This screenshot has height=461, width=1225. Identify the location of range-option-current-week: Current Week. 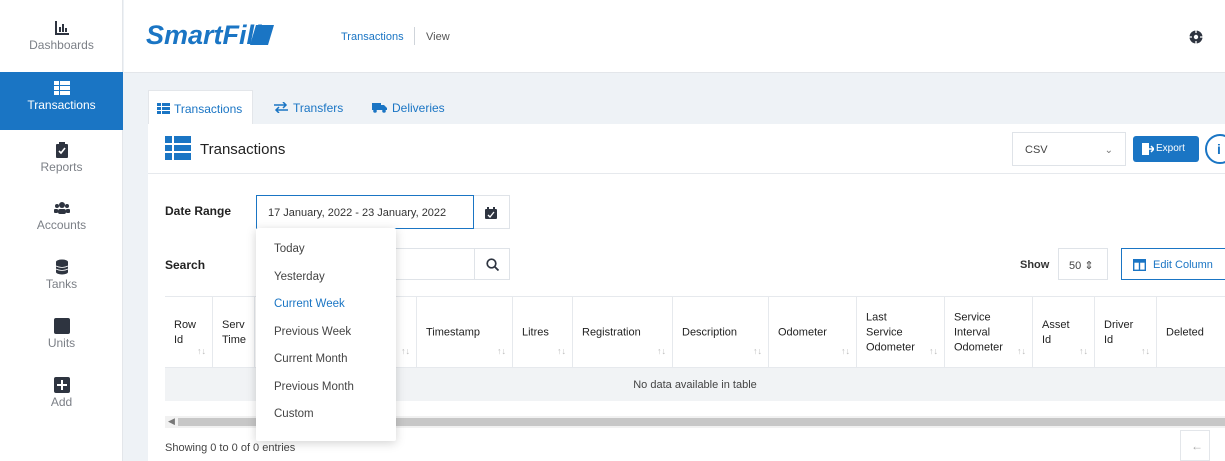
(309, 304).